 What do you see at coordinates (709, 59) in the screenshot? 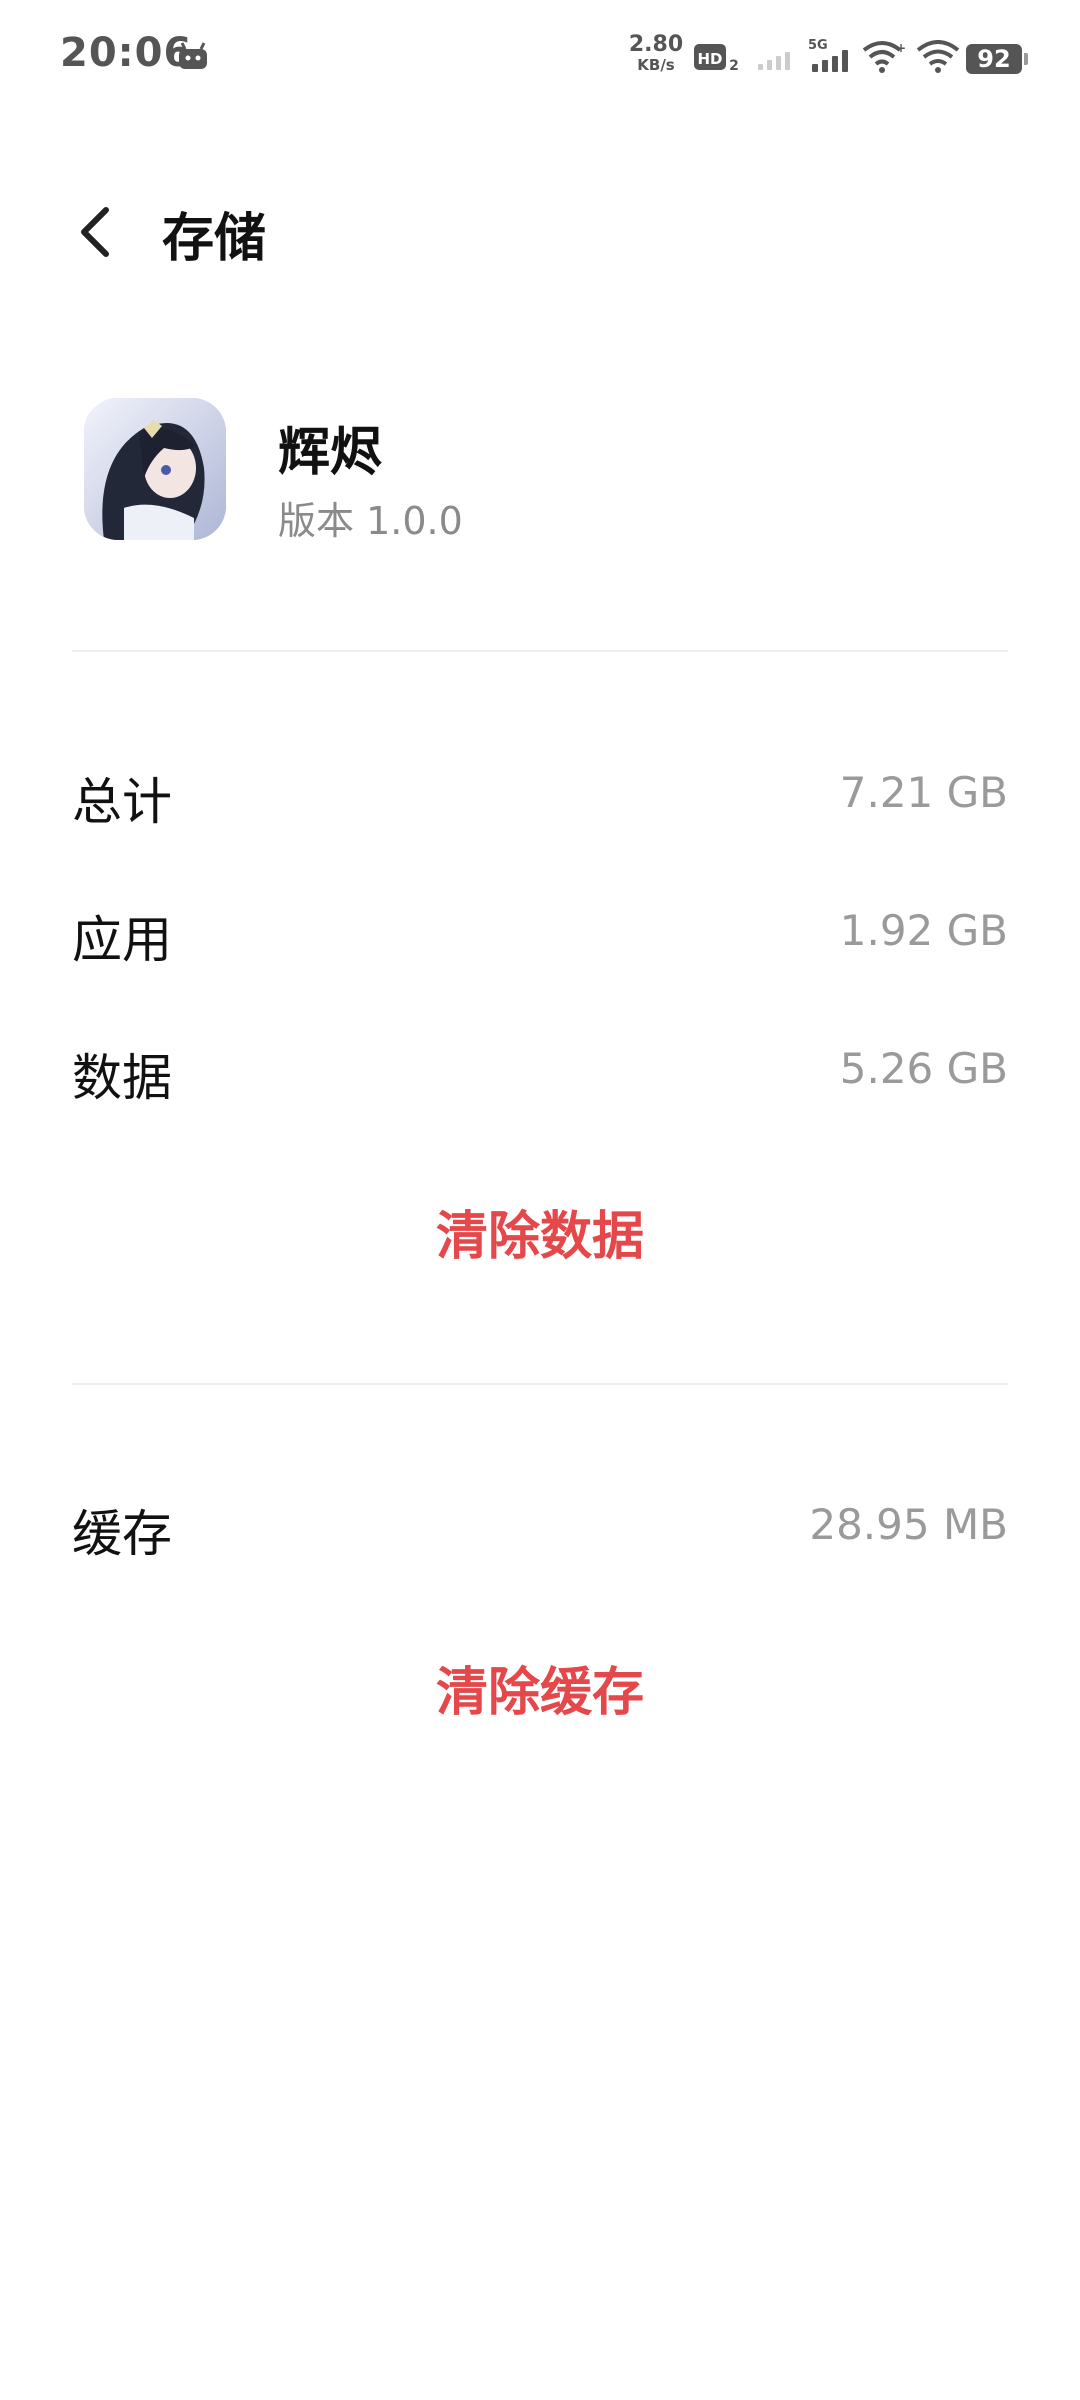
I see `svg-text: HD` at bounding box center [709, 59].